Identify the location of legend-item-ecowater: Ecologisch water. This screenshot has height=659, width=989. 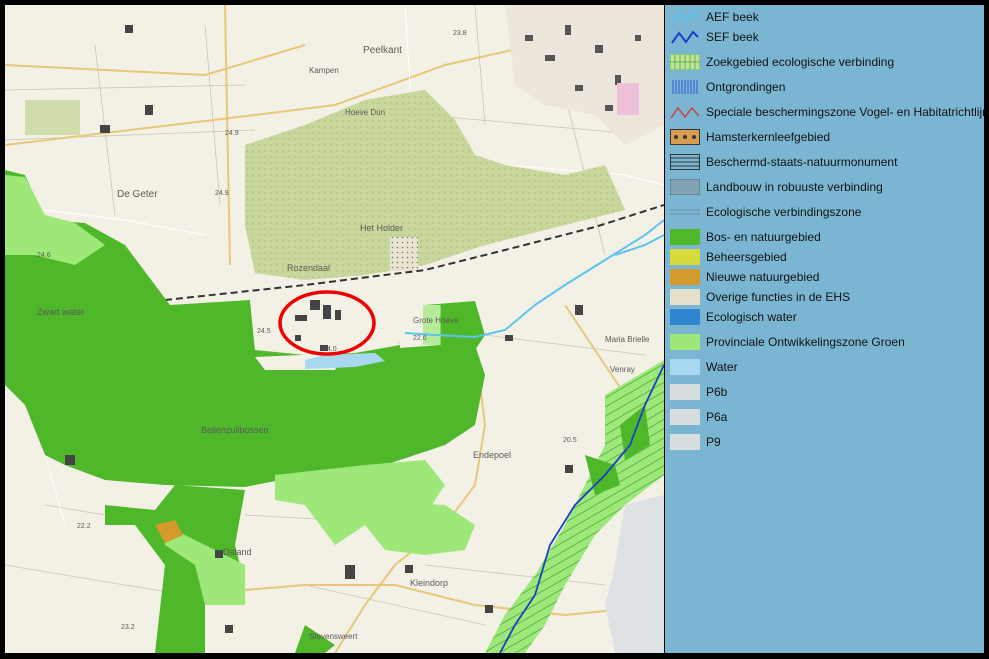
(733, 317).